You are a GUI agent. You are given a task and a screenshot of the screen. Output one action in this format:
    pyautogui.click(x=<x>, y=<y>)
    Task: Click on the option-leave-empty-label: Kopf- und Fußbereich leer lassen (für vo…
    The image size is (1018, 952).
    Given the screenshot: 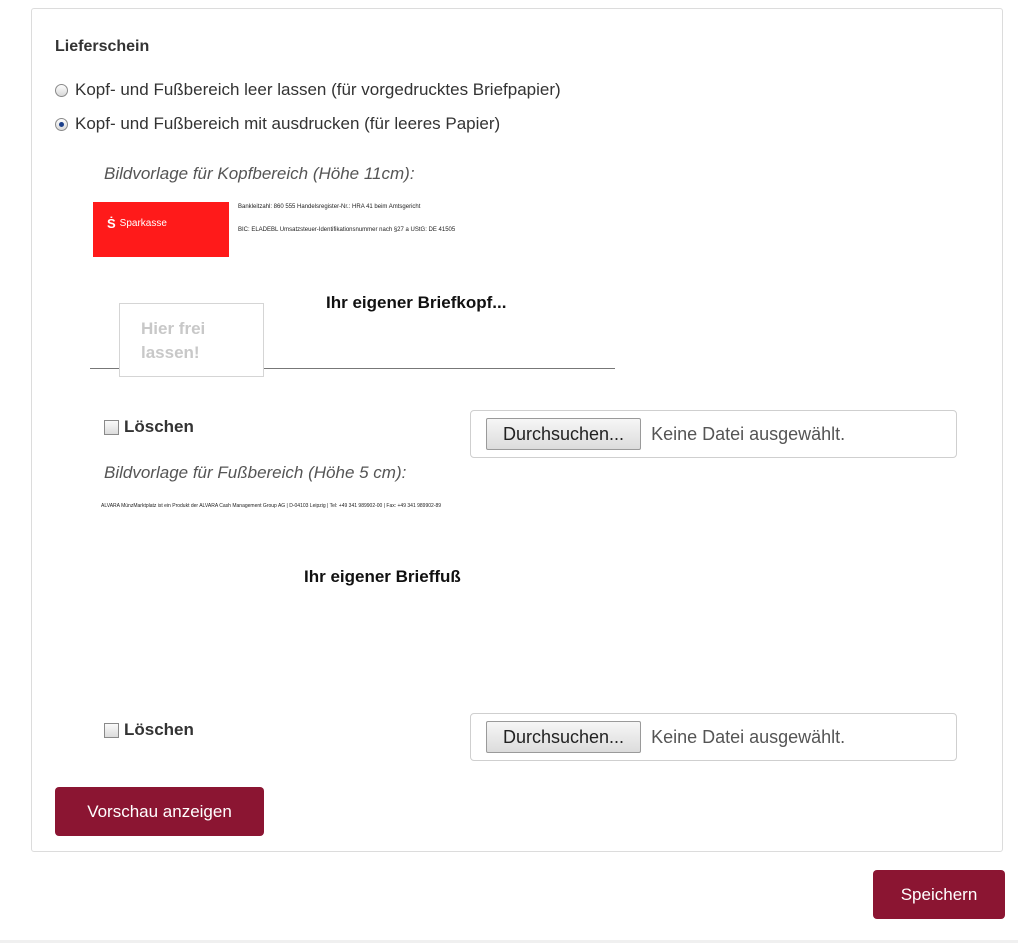 What is the action you would take?
    pyautogui.click(x=318, y=89)
    